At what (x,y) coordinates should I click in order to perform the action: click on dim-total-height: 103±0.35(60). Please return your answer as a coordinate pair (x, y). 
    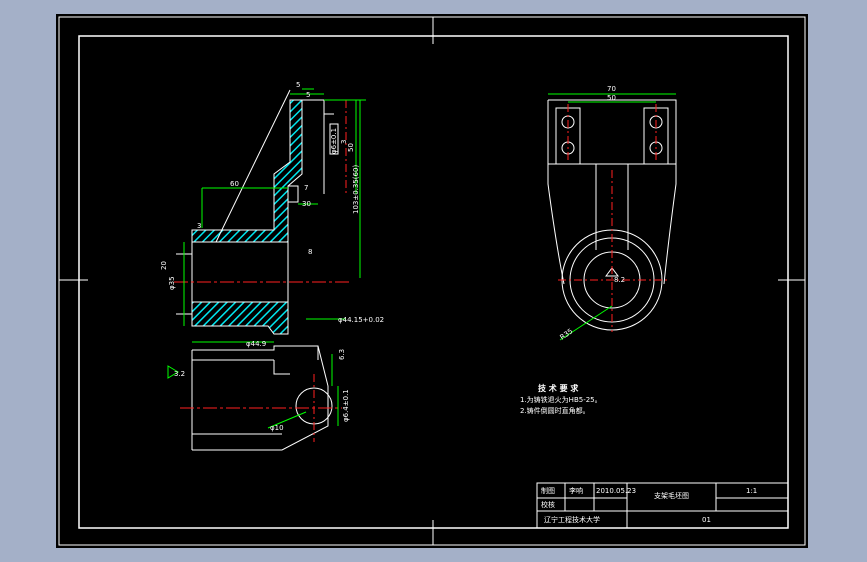
    Looking at the image, I should click on (356, 189).